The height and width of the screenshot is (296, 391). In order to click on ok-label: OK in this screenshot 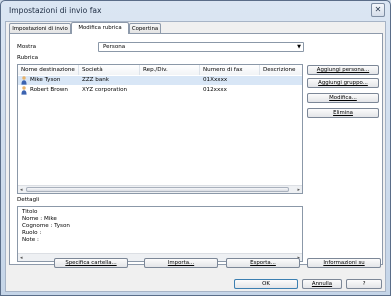, I will do `click(266, 284)`.